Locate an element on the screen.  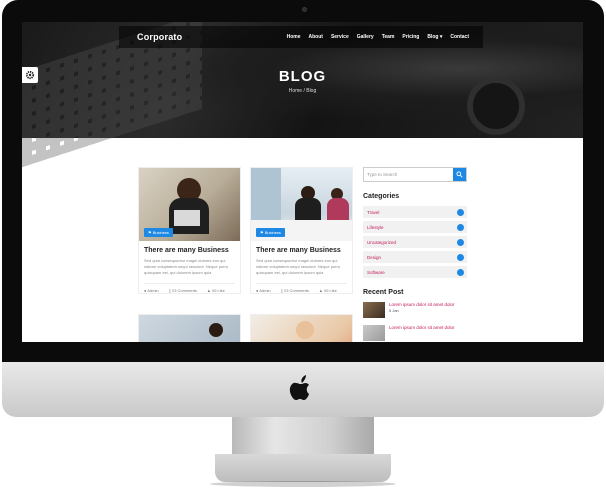
chevron-down-icon: ▾ is located at coordinates (441, 37).